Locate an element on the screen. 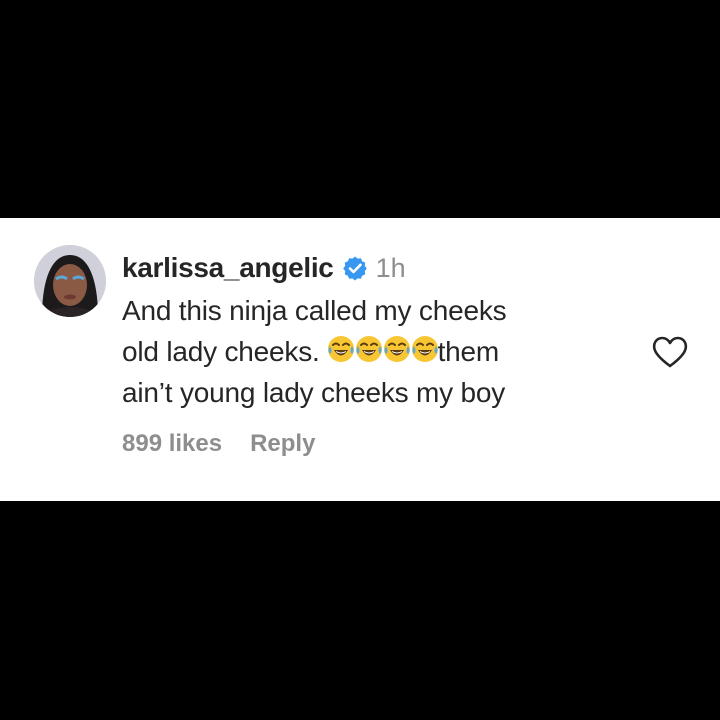 This screenshot has width=720, height=720. reply-button: Reply is located at coordinates (282, 444).